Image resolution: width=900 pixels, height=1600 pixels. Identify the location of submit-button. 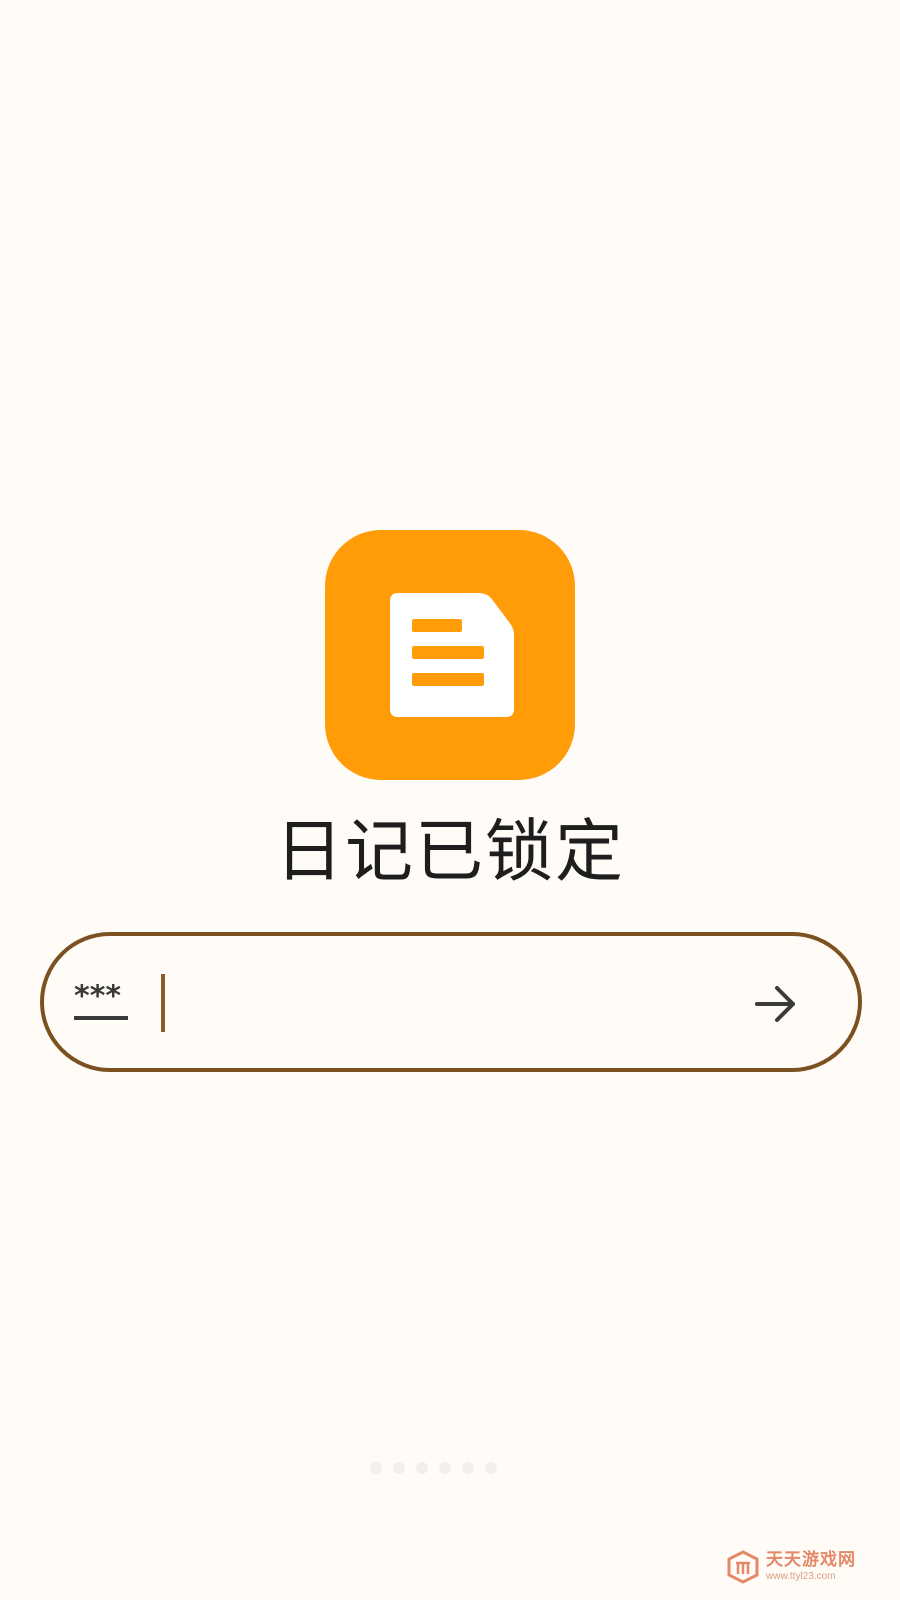
(776, 1004).